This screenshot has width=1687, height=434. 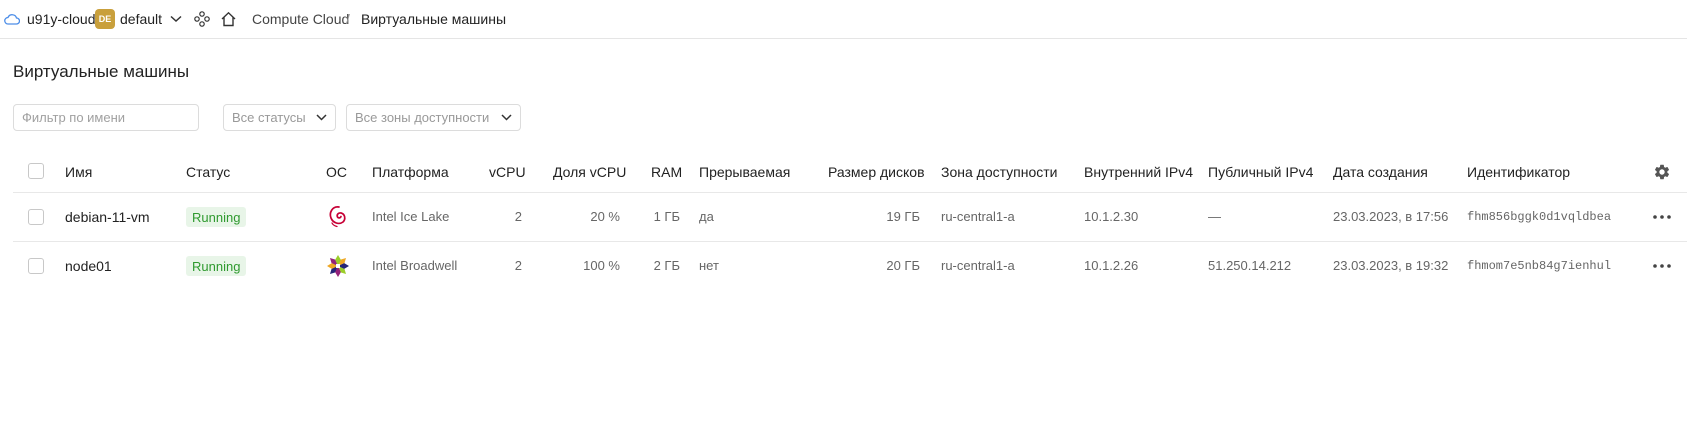 What do you see at coordinates (208, 172) in the screenshot?
I see `column-header-status: Статус` at bounding box center [208, 172].